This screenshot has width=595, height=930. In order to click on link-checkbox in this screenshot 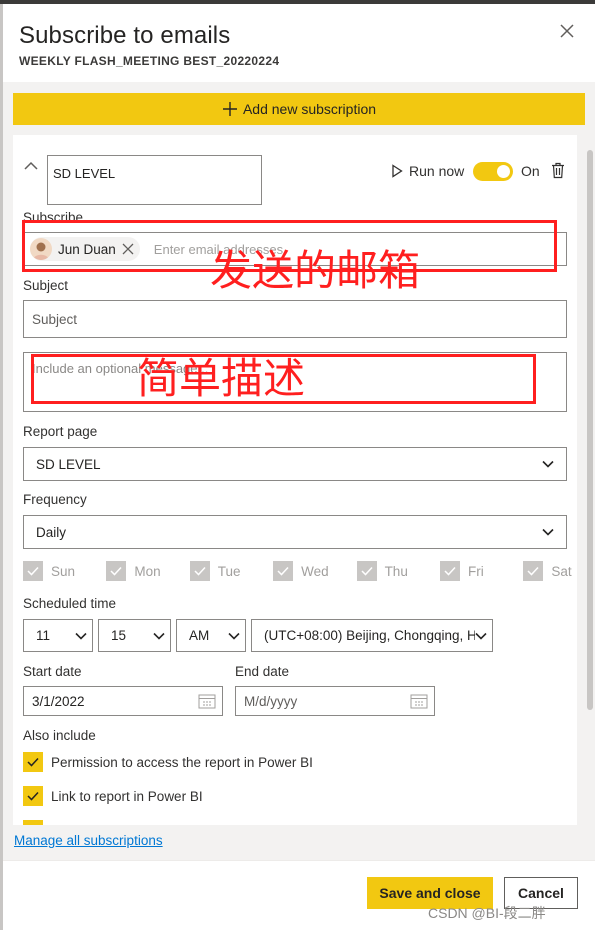, I will do `click(33, 796)`.